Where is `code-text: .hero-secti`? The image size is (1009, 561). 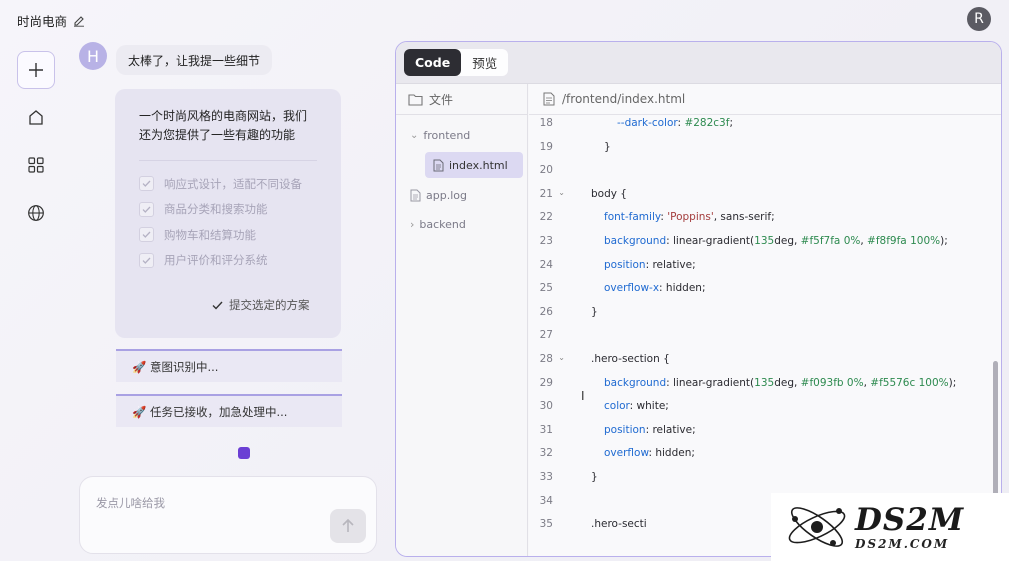
code-text: .hero-secti is located at coordinates (619, 524).